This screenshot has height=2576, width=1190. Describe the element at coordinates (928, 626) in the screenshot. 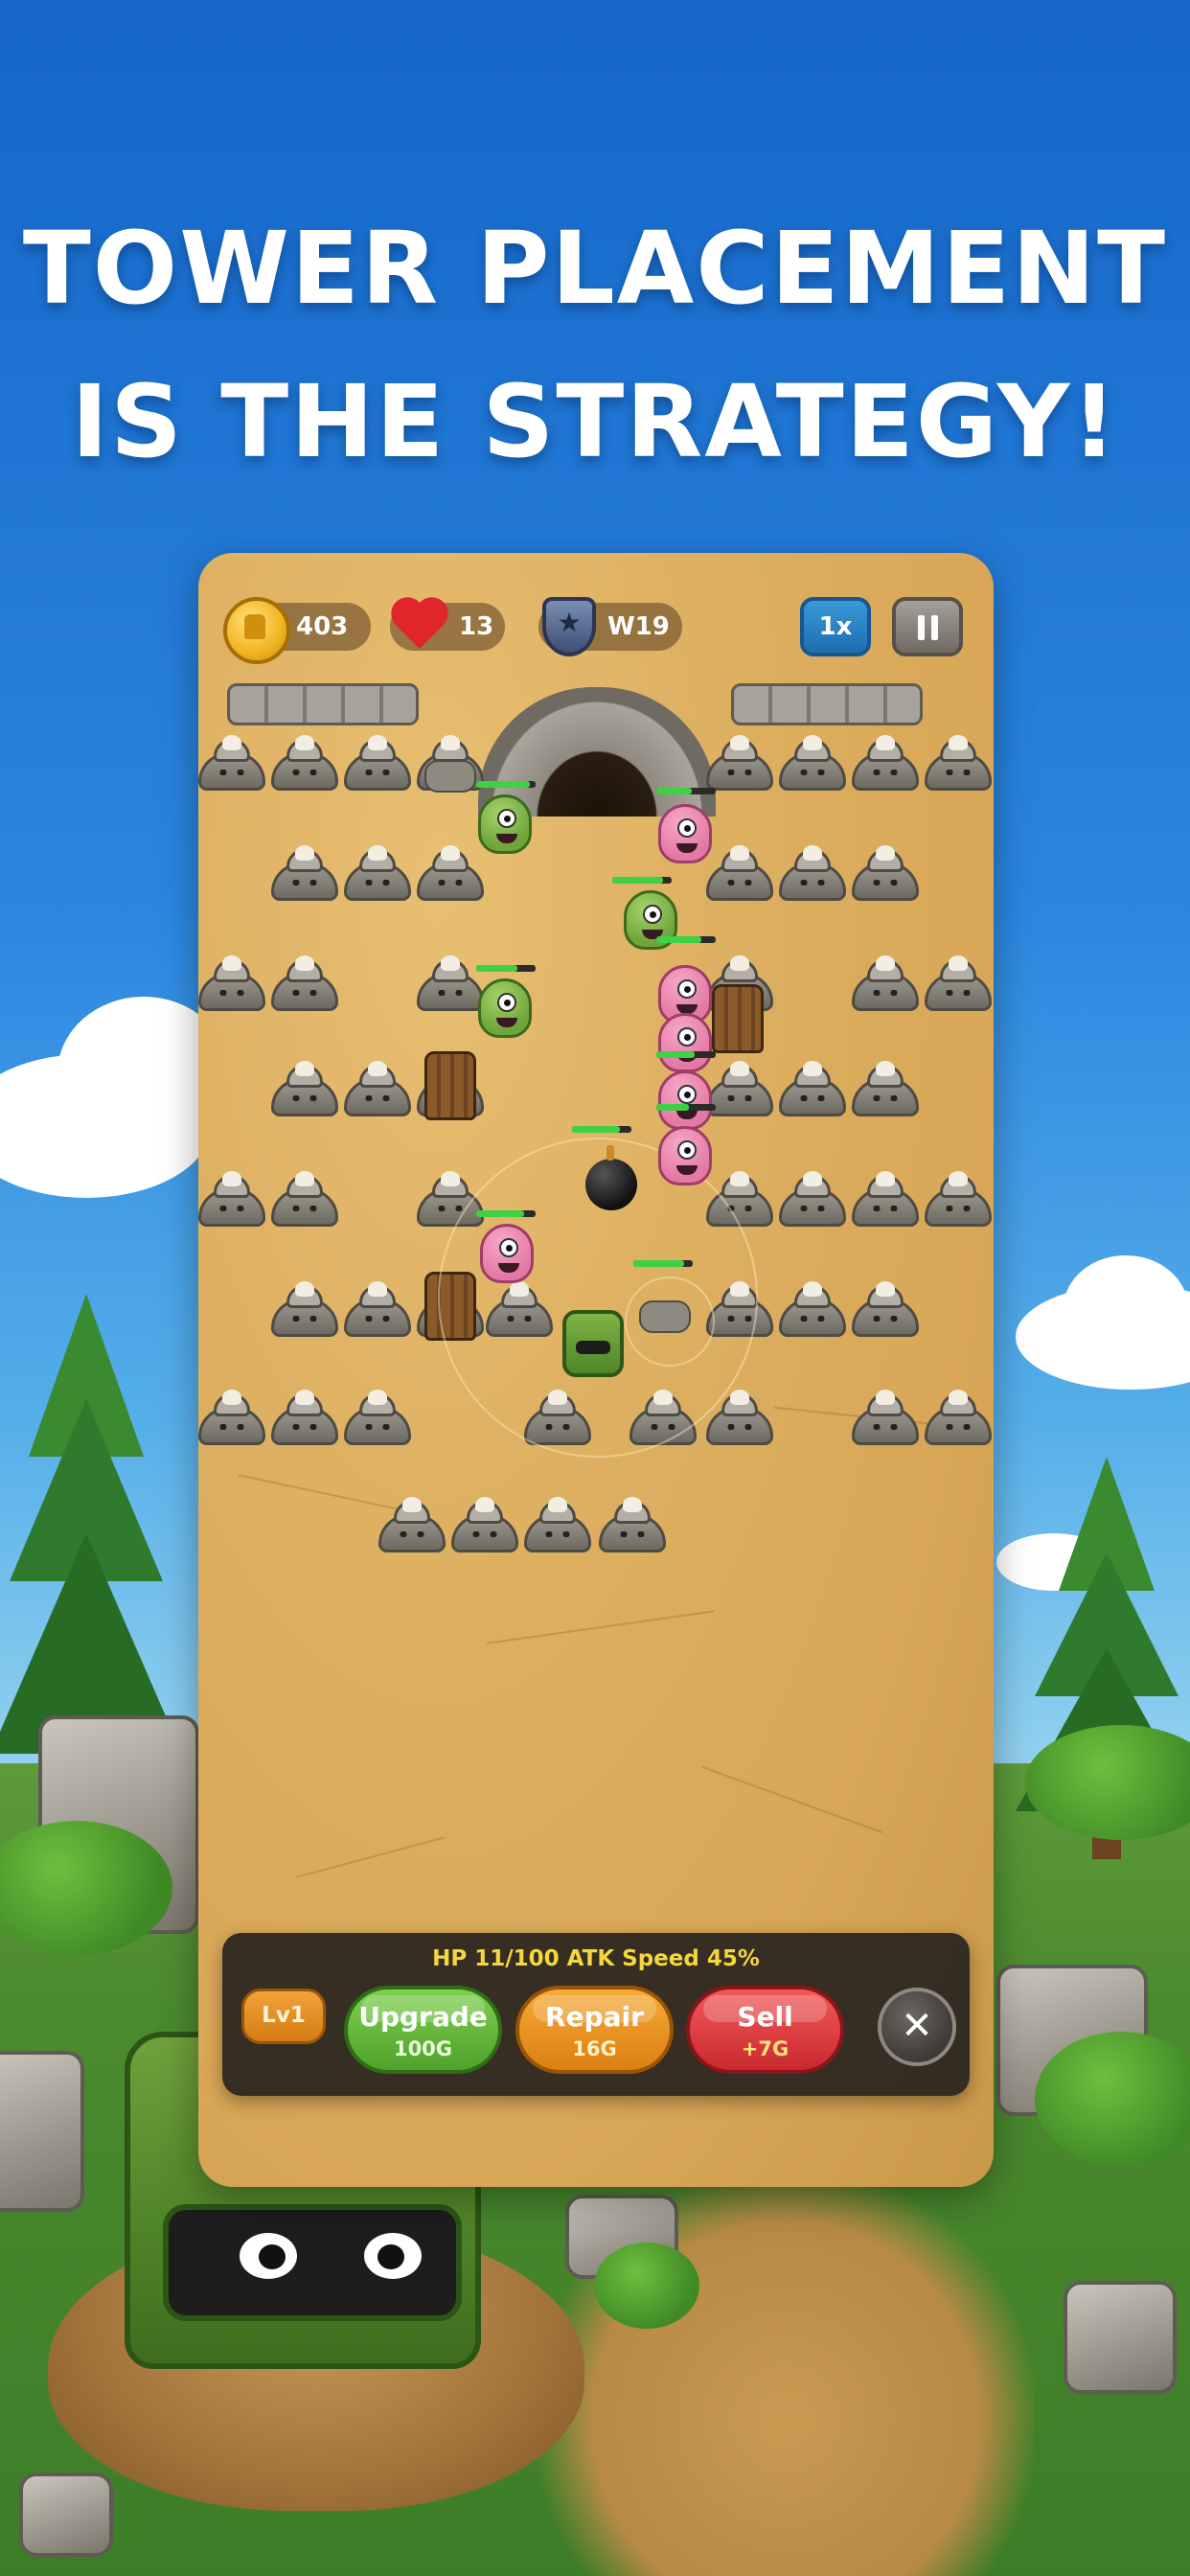

I see `pause-button` at that location.